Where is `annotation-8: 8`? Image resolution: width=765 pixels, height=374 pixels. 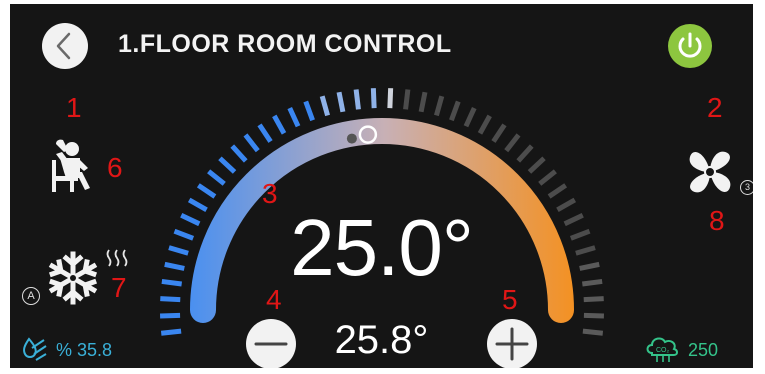
annotation-8: 8 is located at coordinates (717, 220).